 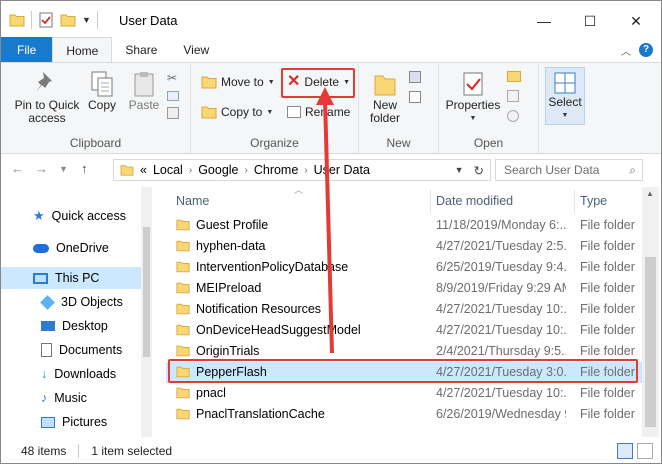 What do you see at coordinates (625, 451) in the screenshot?
I see `details-view-icon` at bounding box center [625, 451].